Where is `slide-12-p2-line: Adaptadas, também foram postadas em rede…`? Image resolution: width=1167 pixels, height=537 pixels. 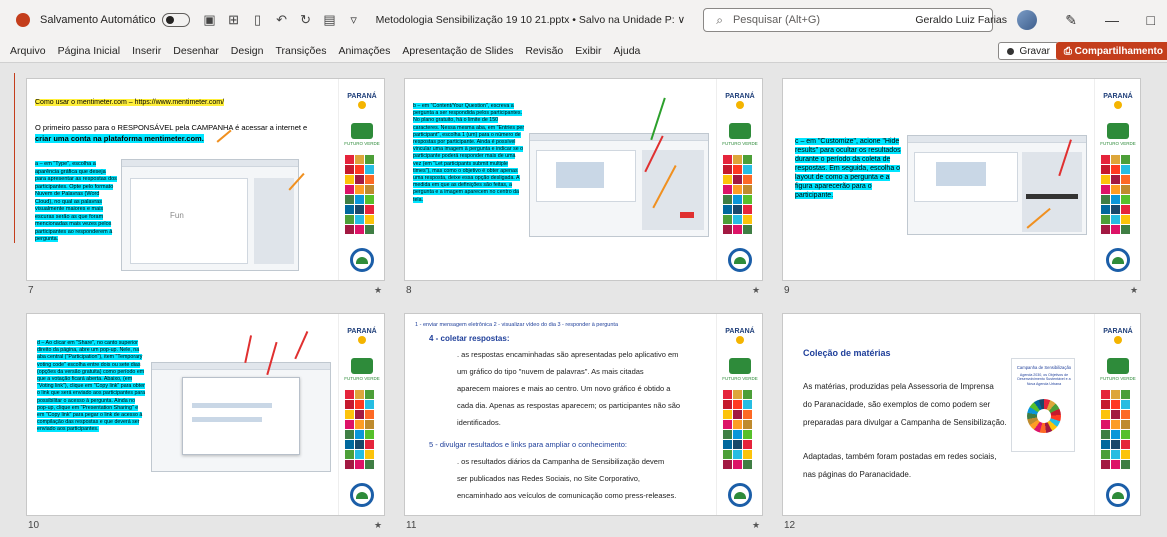
slide-12-p2-line: Adaptadas, também foram postadas em rede… is located at coordinates (900, 456).